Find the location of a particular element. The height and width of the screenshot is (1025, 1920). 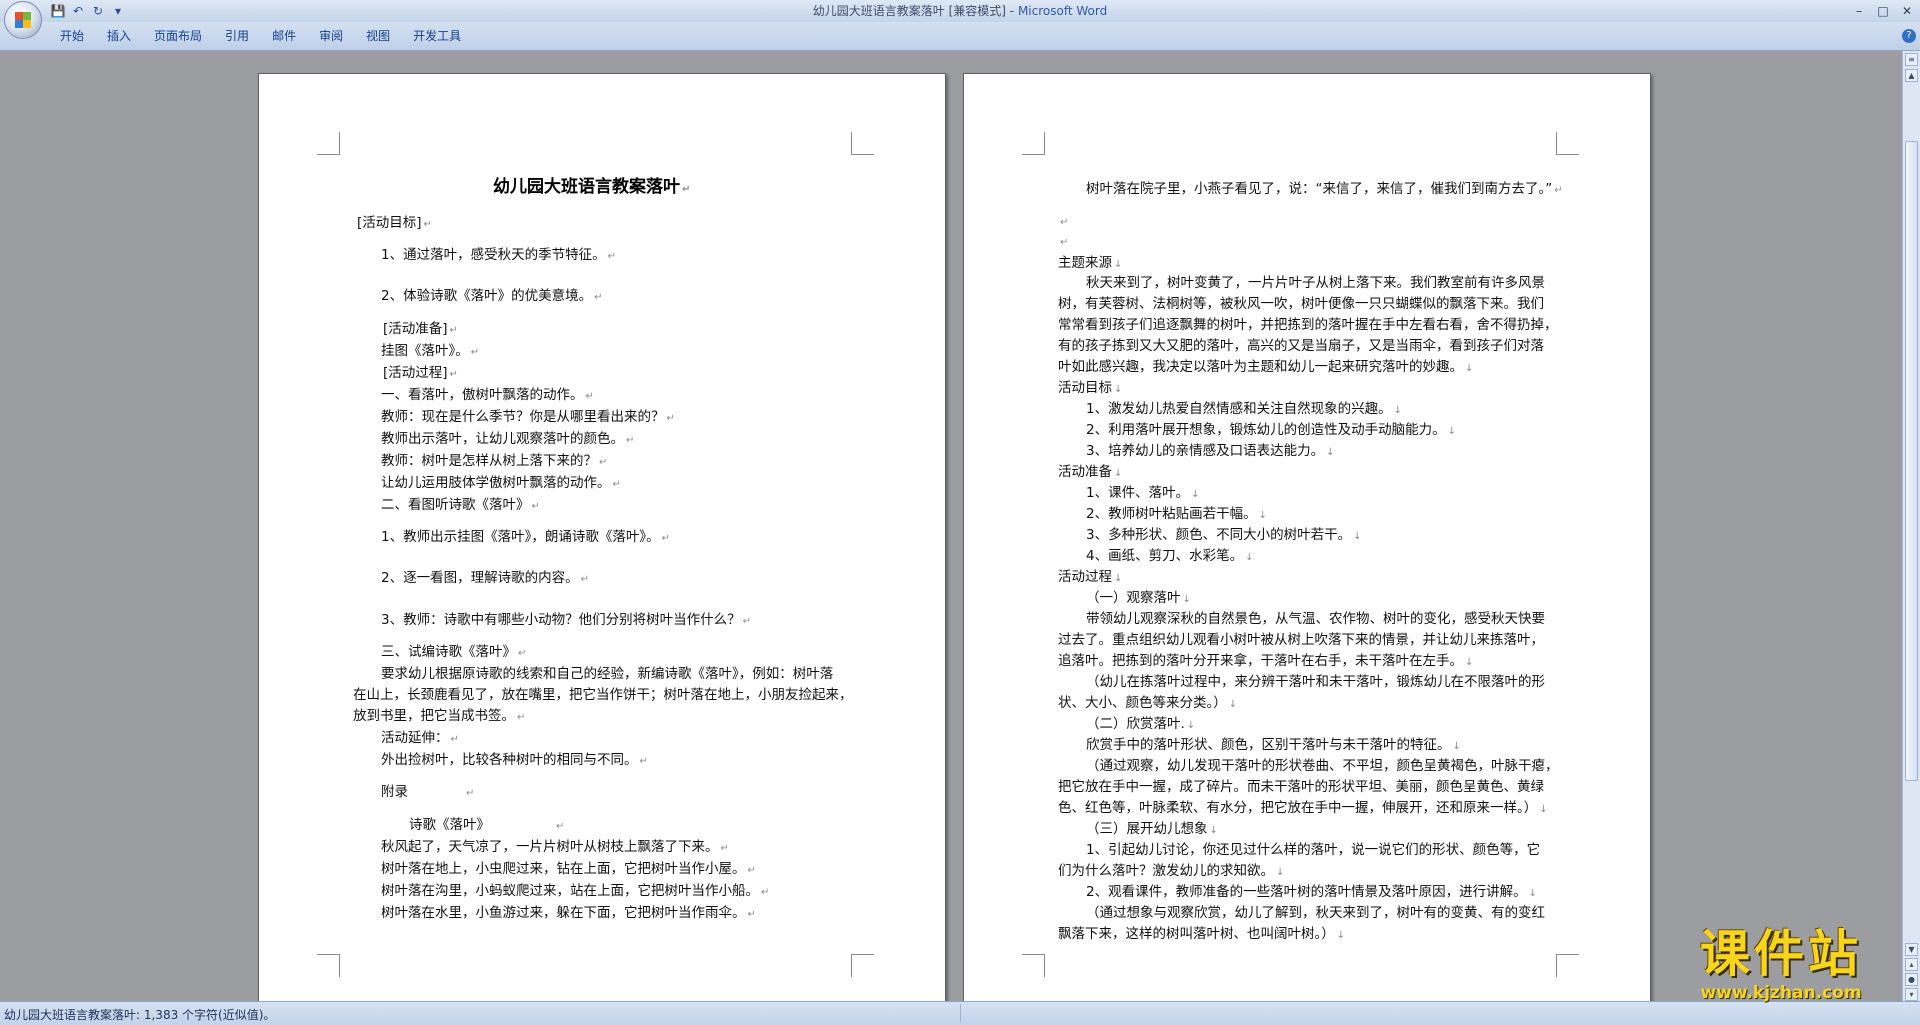

office-button is located at coordinates (23, 20).